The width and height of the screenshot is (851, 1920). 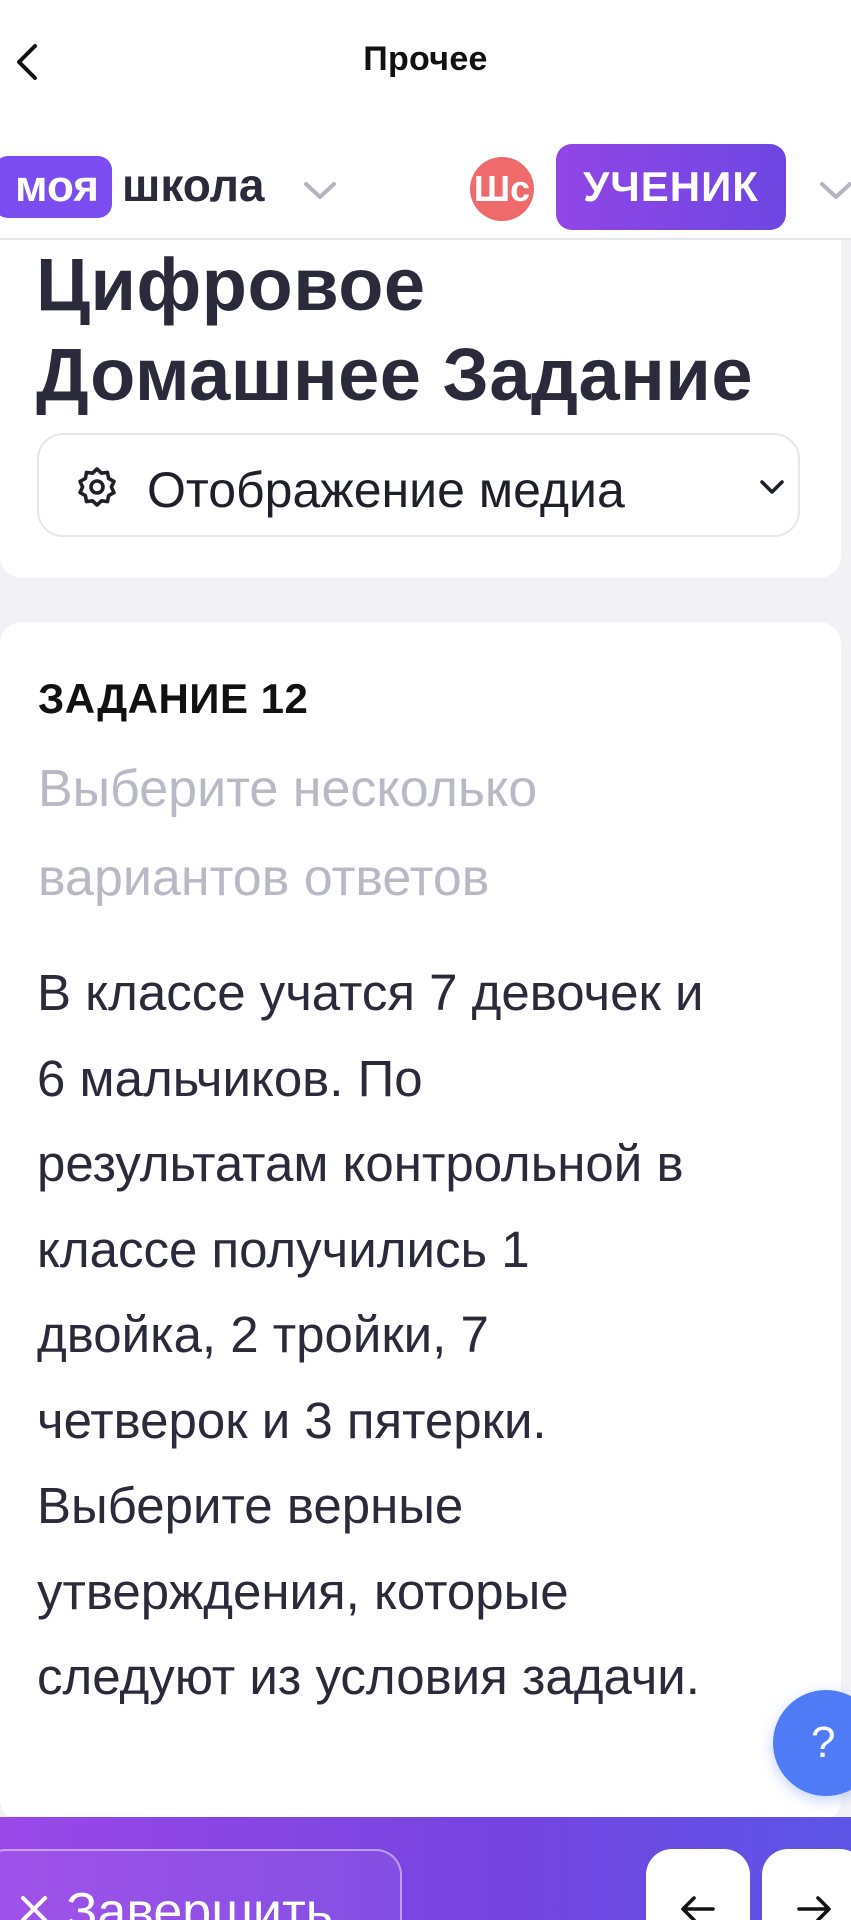 What do you see at coordinates (431, 330) in the screenshot?
I see `page-heading: Цифровое Домашнее Задание` at bounding box center [431, 330].